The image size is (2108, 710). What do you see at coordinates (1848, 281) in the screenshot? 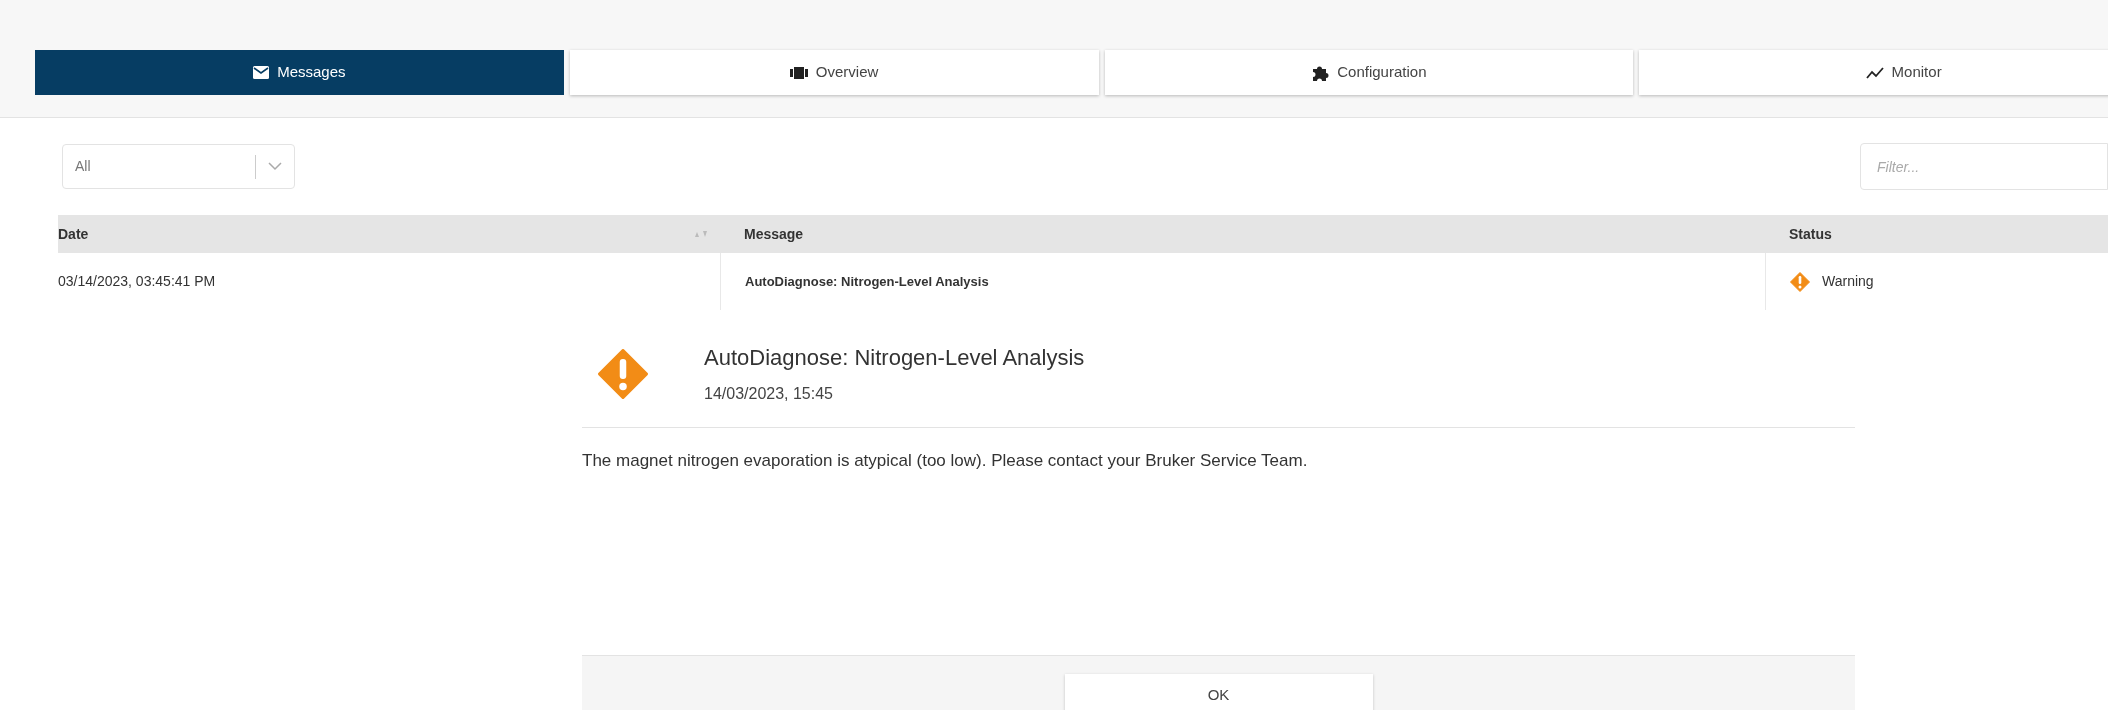
I see `table-cell-text: Warning` at bounding box center [1848, 281].